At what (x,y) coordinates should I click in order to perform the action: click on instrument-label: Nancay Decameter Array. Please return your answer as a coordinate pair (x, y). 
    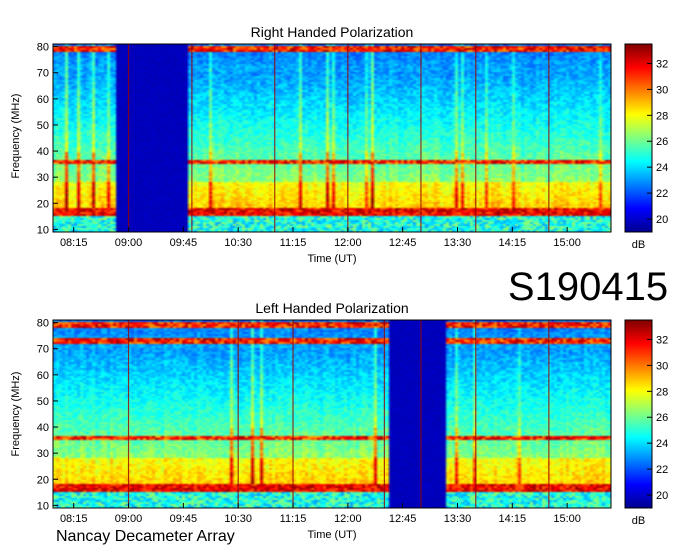
    Looking at the image, I should click on (145, 536).